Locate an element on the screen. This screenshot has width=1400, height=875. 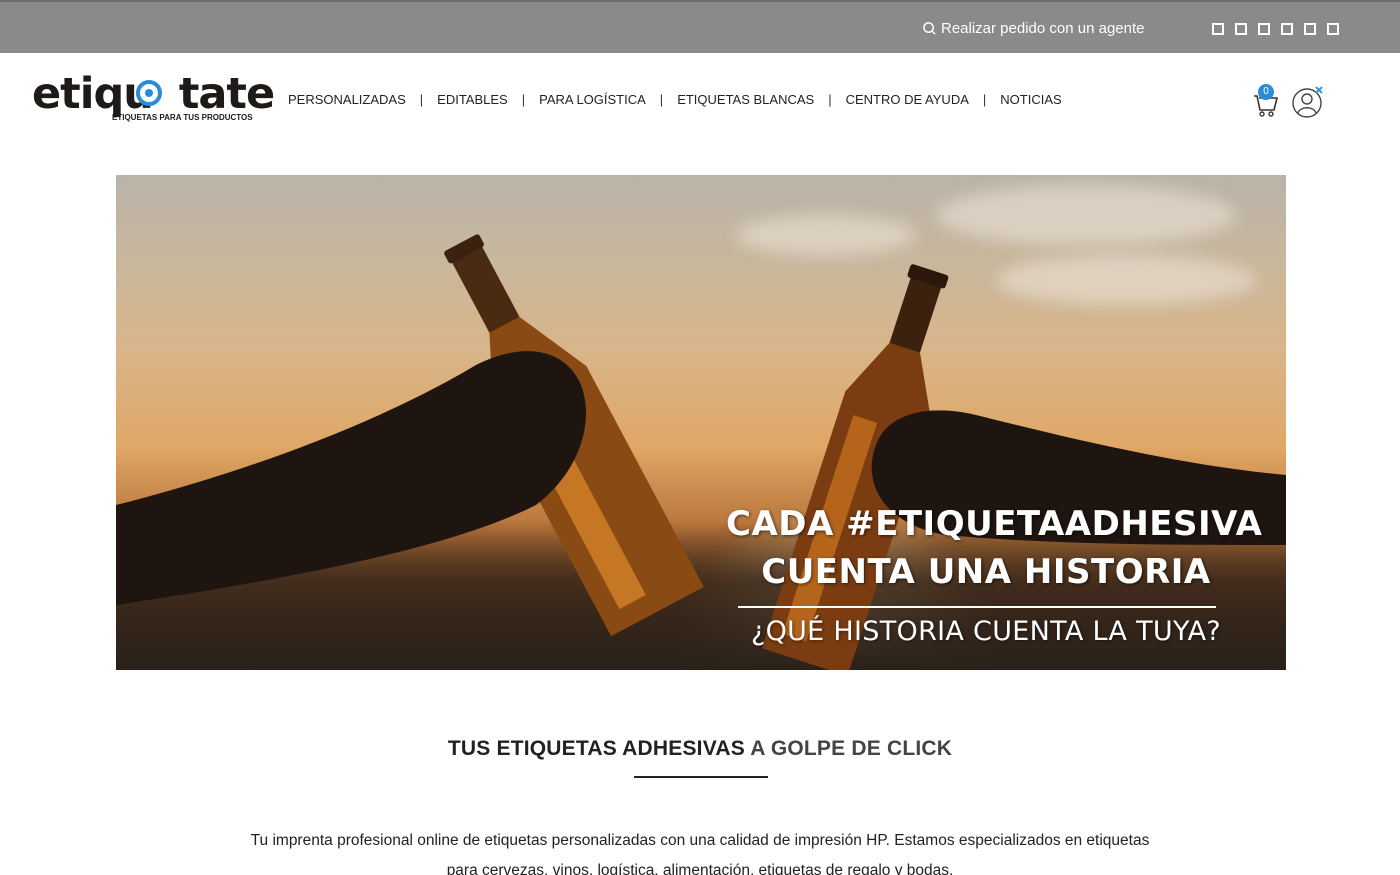
section-title-light: A GOLPE DE CLICK is located at coordinates (848, 748).